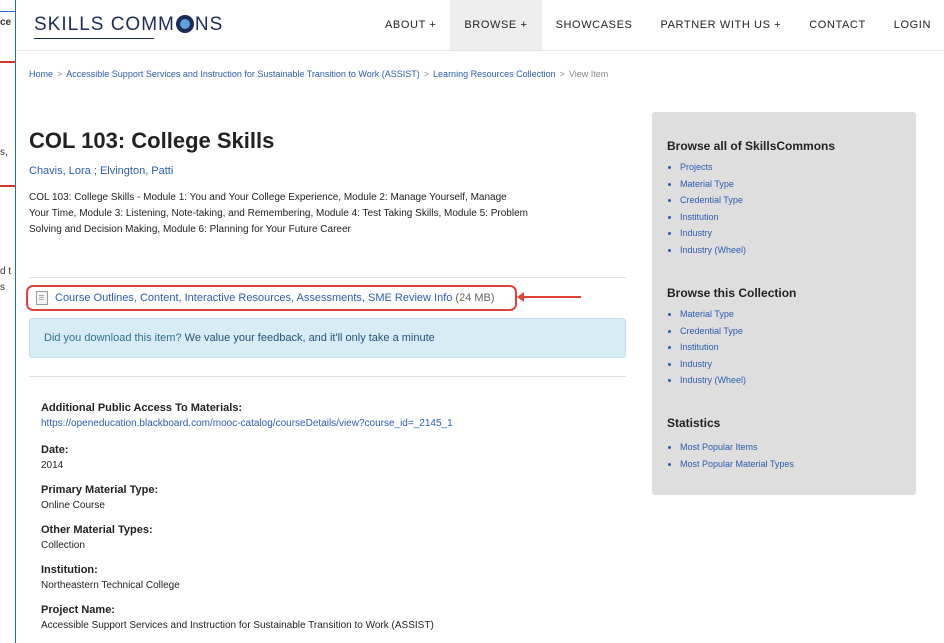 Image resolution: width=944 pixels, height=643 pixels. Describe the element at coordinates (41, 74) in the screenshot. I see `breadcrumb-home: Home` at that location.